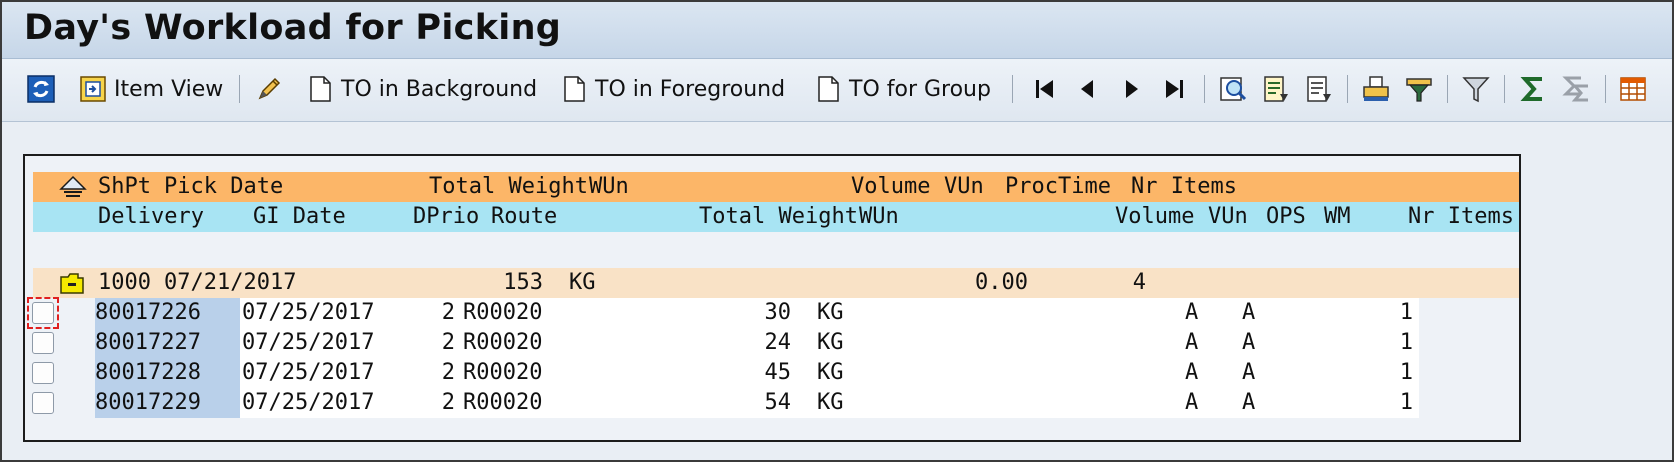 The image size is (1674, 462). Describe the element at coordinates (1001, 282) in the screenshot. I see `summary-proctime: 0.00` at that location.